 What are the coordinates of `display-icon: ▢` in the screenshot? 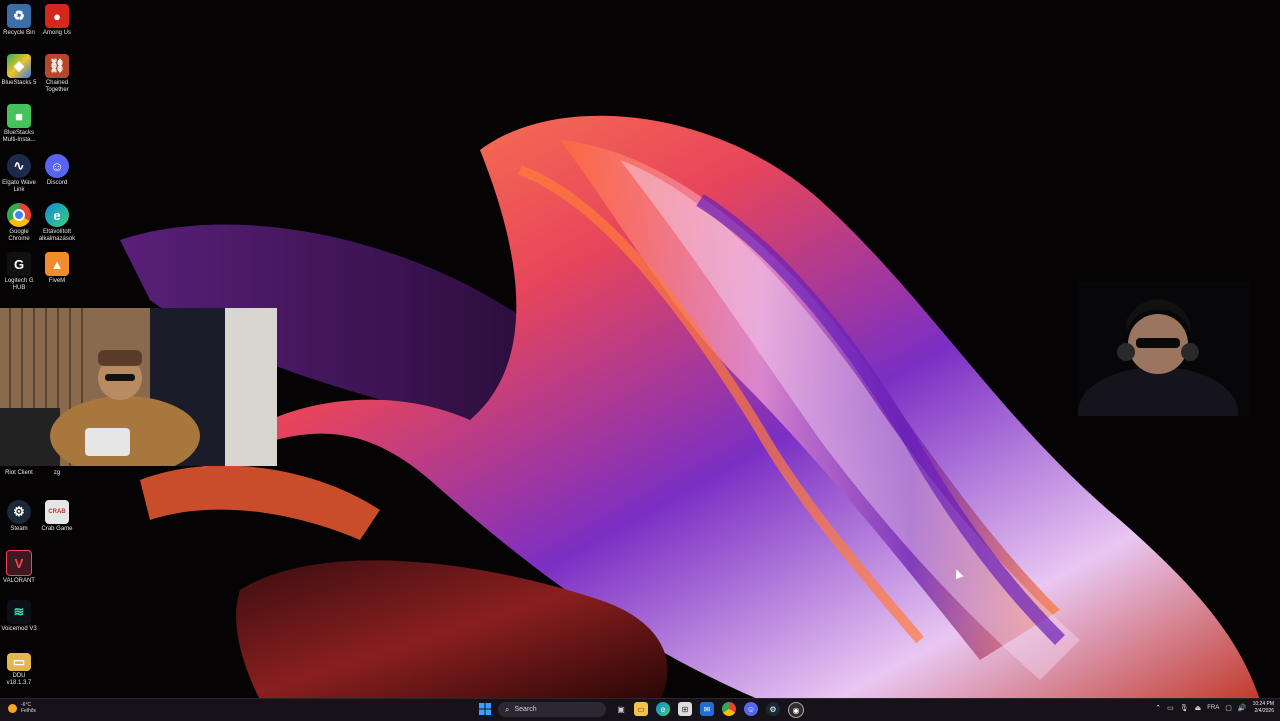 It's located at (1228, 708).